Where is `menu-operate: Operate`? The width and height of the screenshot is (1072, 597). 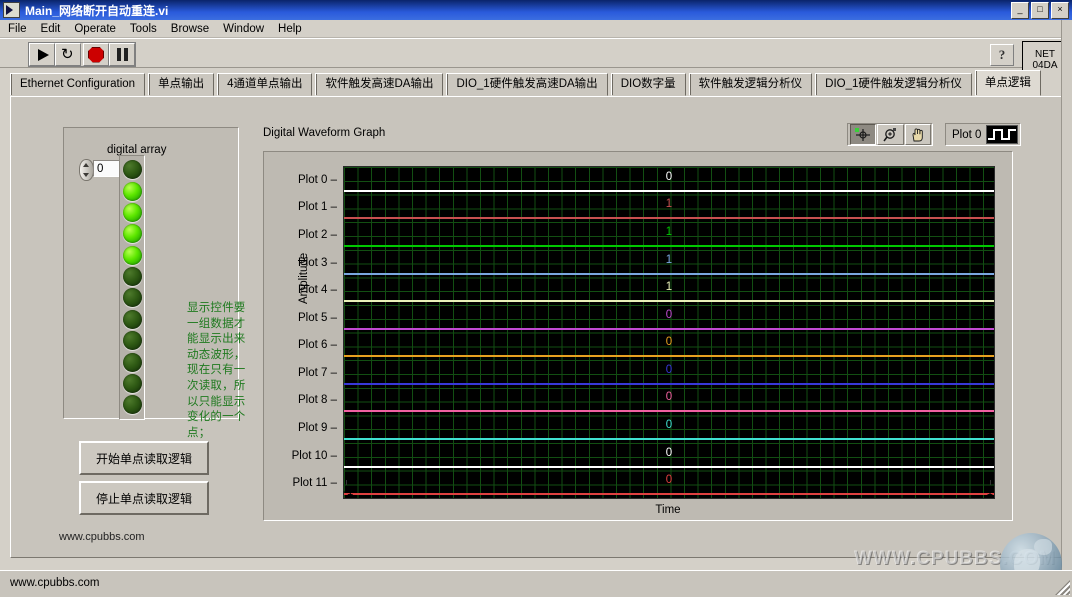
menu-operate: Operate is located at coordinates (95, 29).